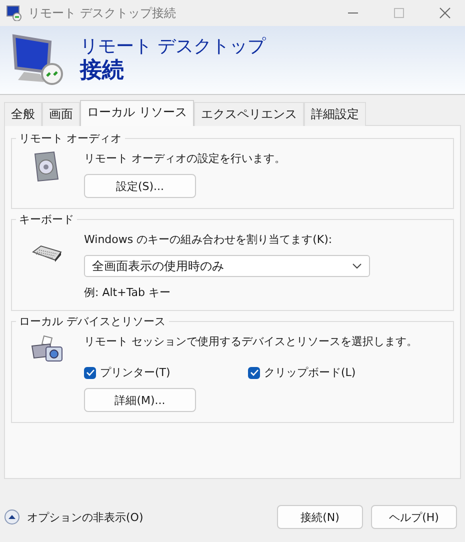  What do you see at coordinates (445, 13) in the screenshot?
I see `close-icon` at bounding box center [445, 13].